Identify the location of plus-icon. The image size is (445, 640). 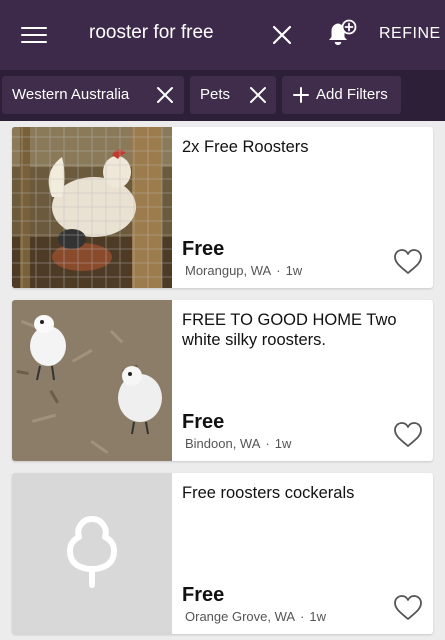
(301, 95).